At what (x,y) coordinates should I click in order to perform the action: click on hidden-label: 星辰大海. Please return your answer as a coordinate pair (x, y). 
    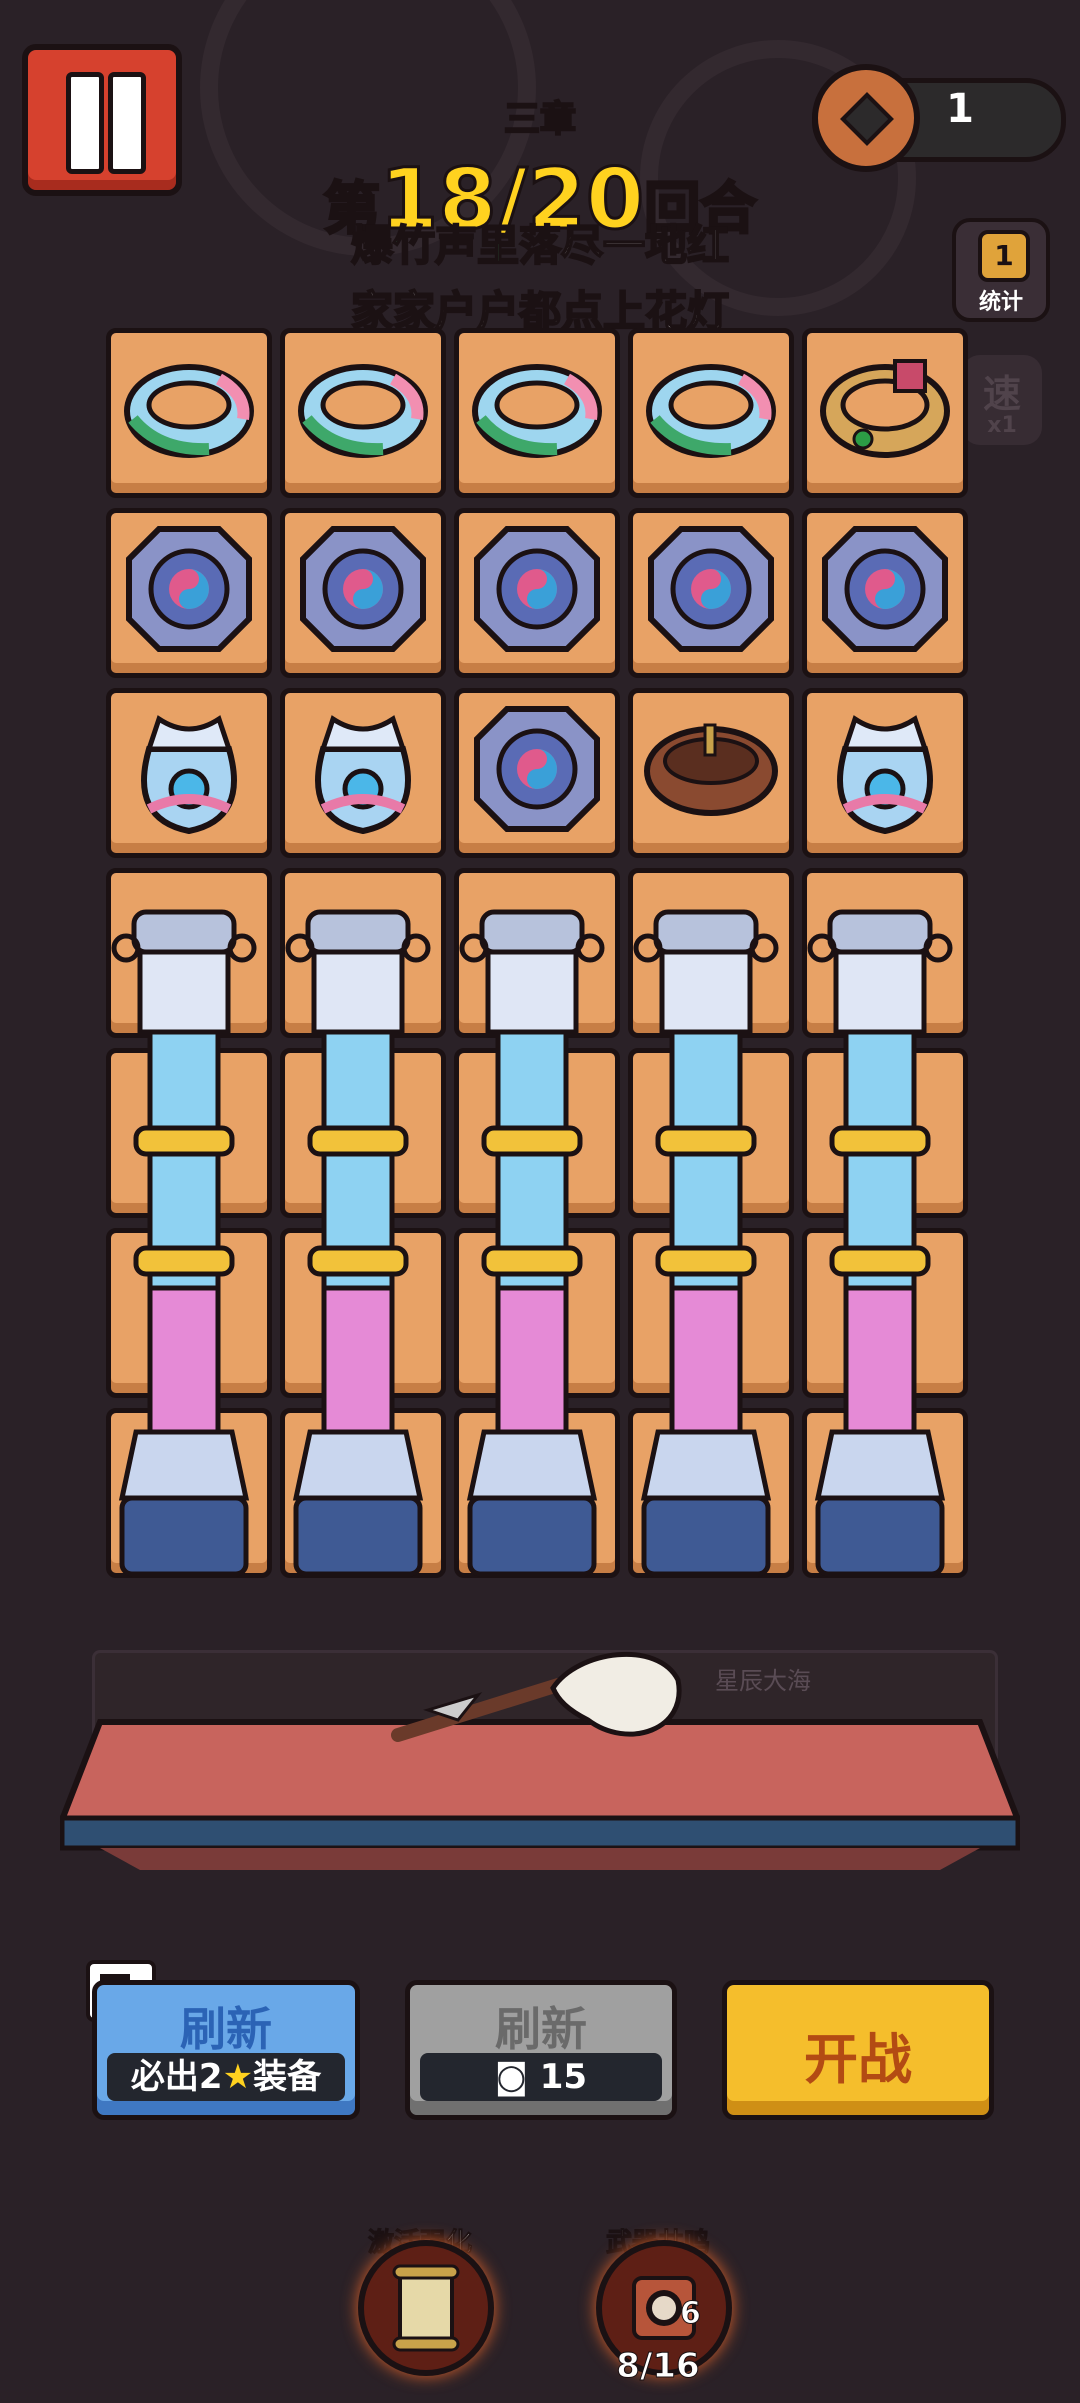
    Looking at the image, I should click on (763, 1681).